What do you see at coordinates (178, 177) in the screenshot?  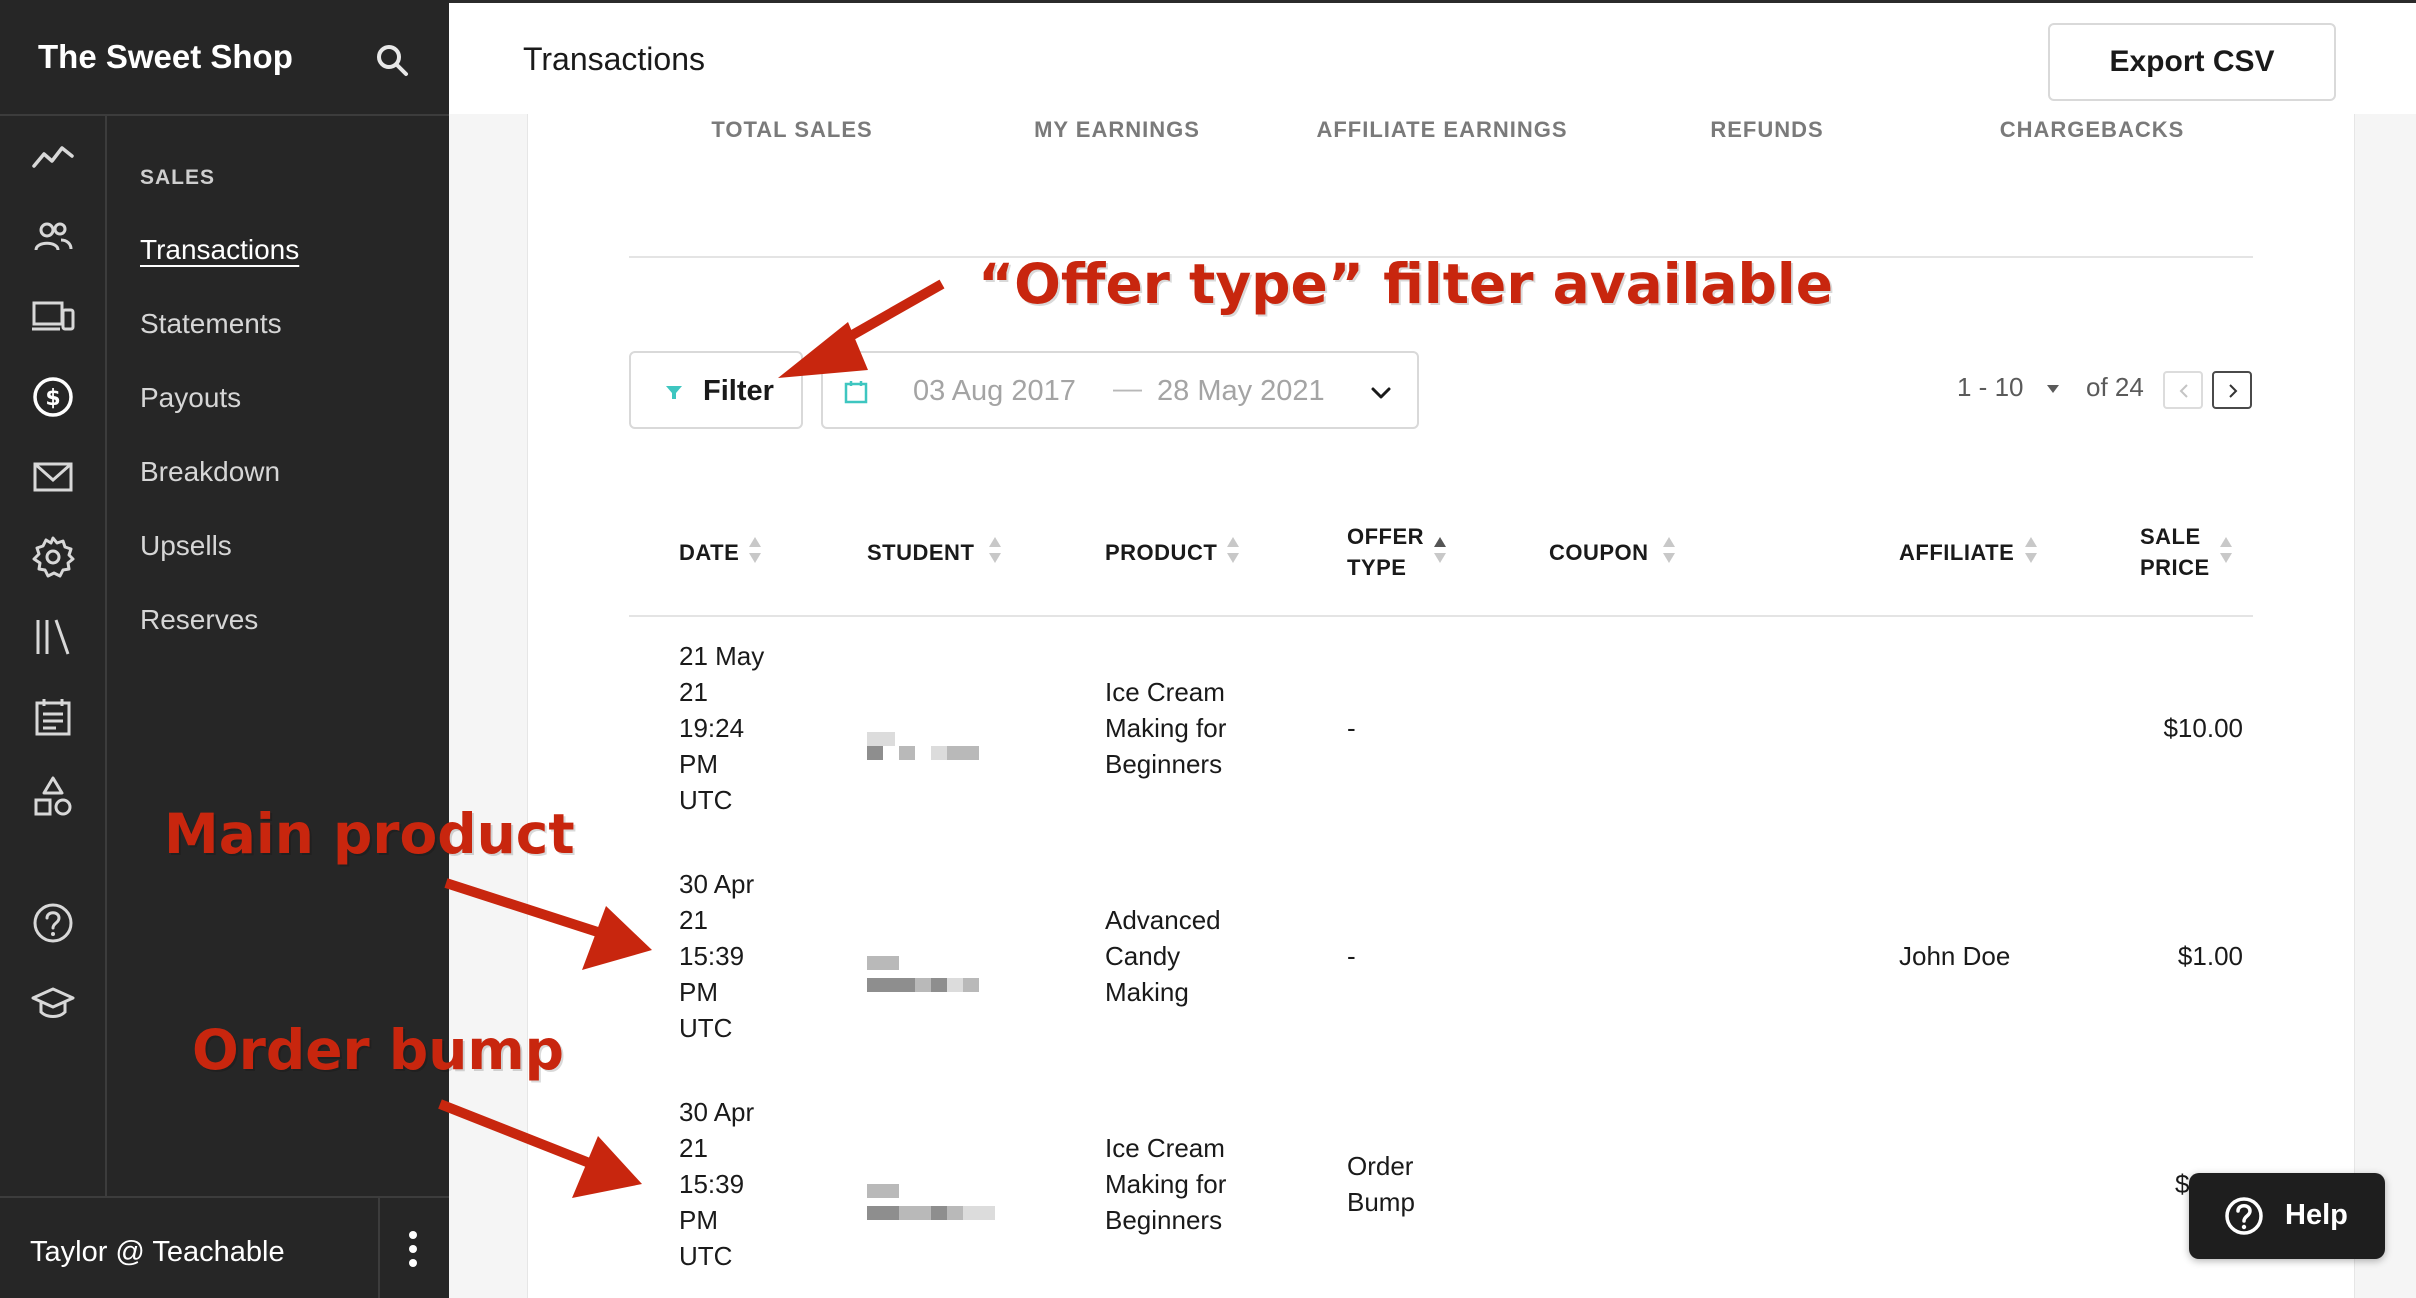 I see `nav-section-sales: SALES` at bounding box center [178, 177].